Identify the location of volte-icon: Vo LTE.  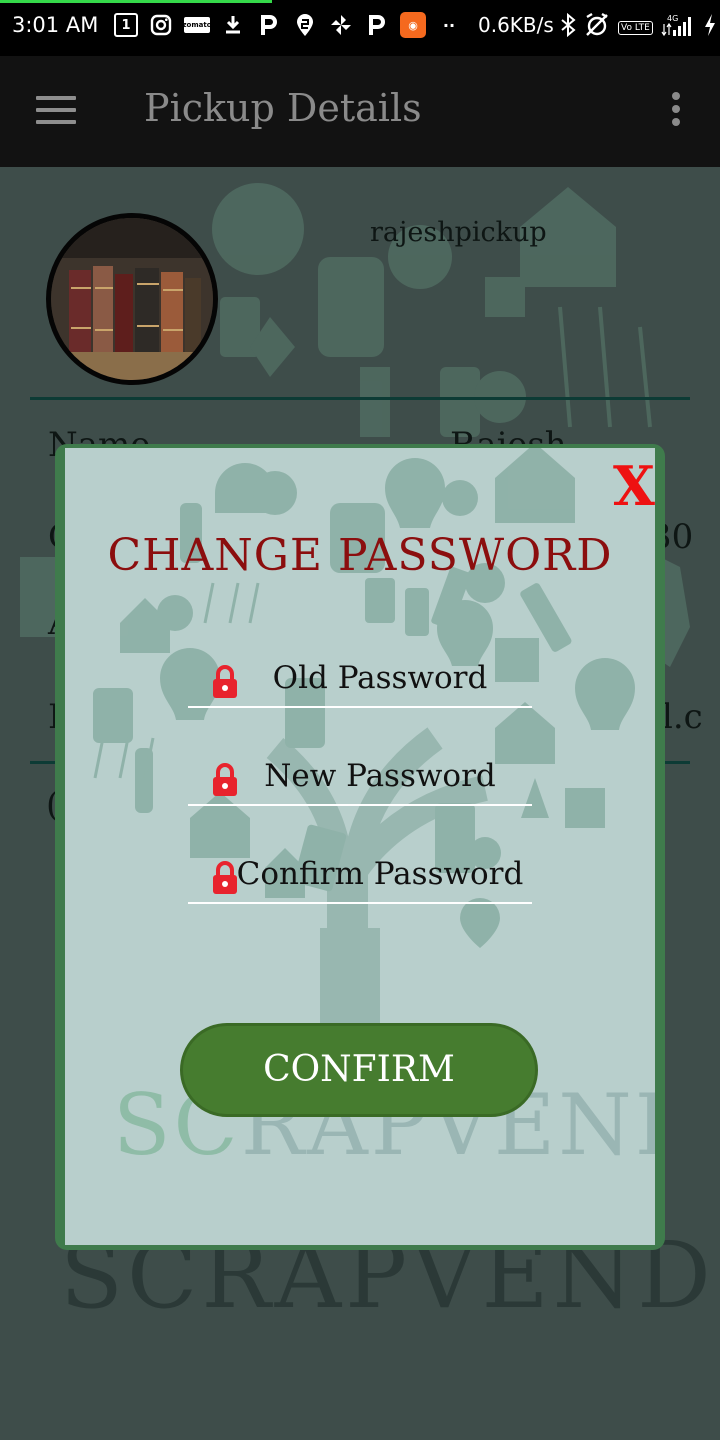
(635, 27).